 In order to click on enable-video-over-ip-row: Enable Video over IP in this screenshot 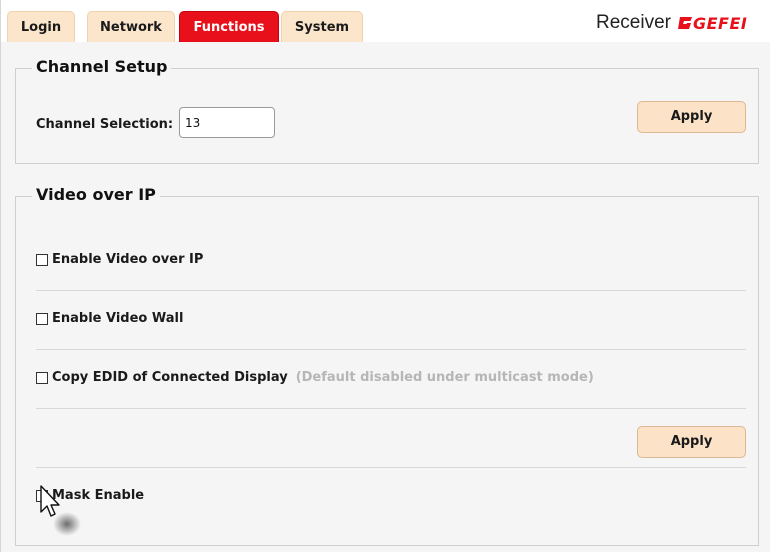, I will do `click(119, 259)`.